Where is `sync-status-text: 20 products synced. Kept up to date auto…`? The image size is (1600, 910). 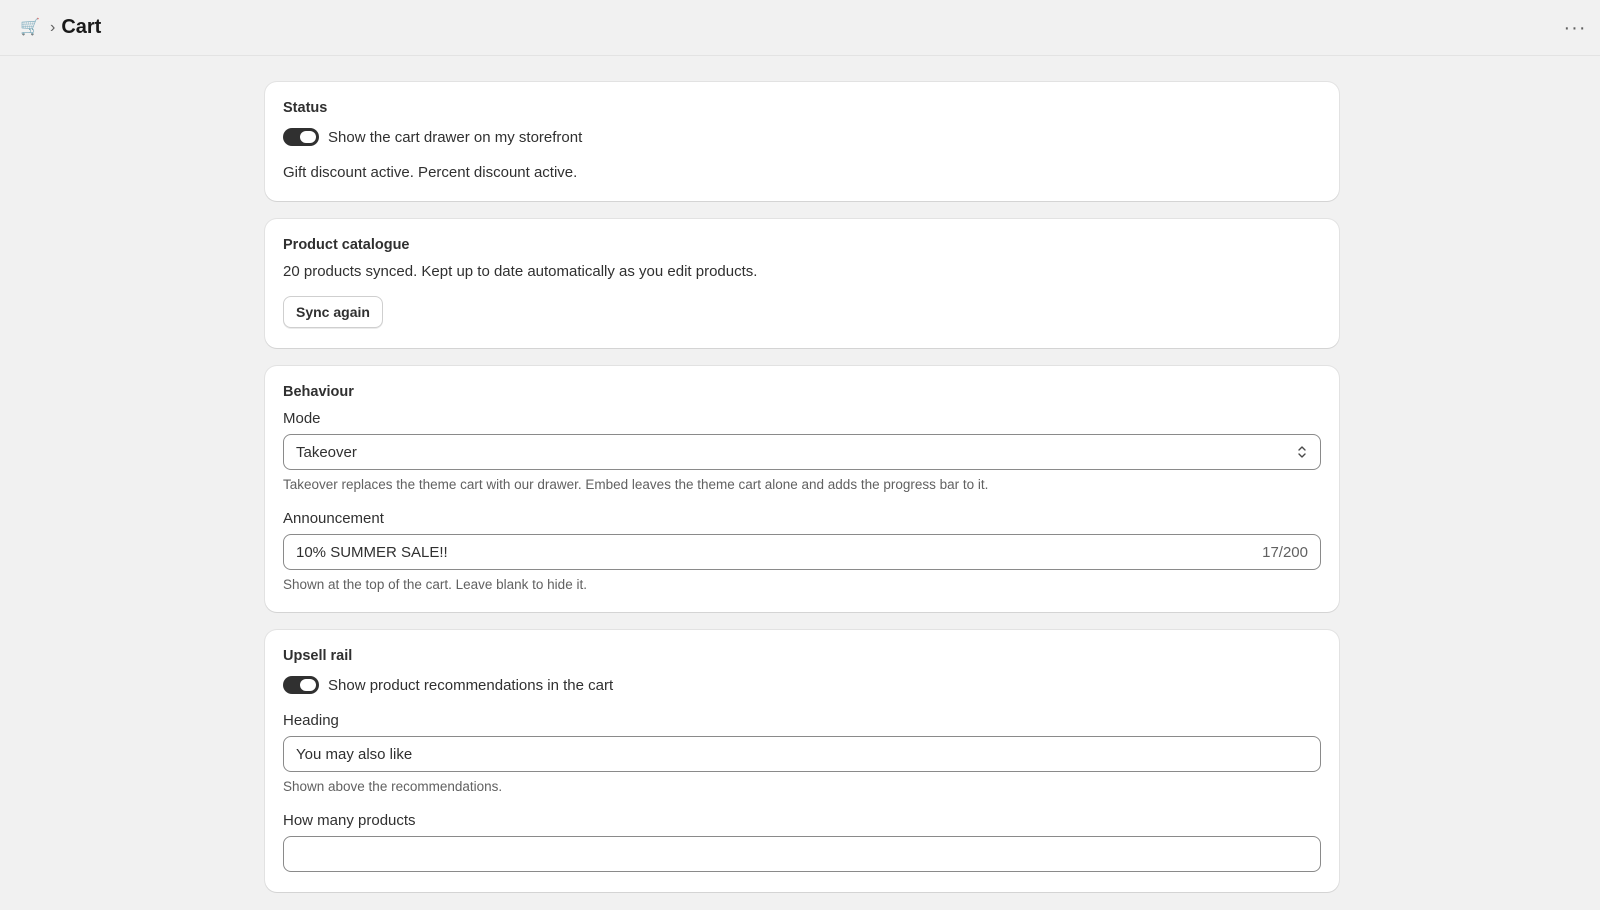
sync-status-text: 20 products synced. Kept up to date auto… is located at coordinates (520, 271).